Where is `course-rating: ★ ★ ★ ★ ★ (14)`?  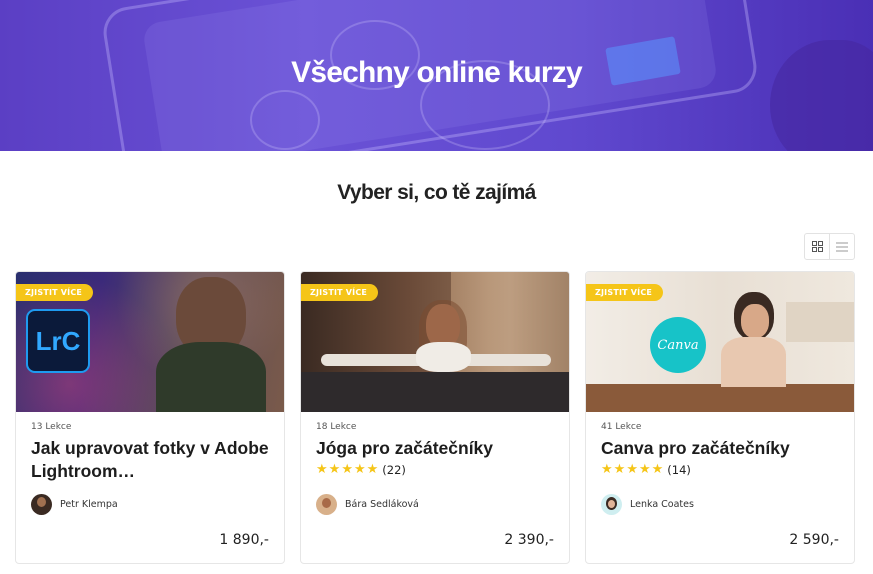 course-rating: ★ ★ ★ ★ ★ (14) is located at coordinates (646, 470).